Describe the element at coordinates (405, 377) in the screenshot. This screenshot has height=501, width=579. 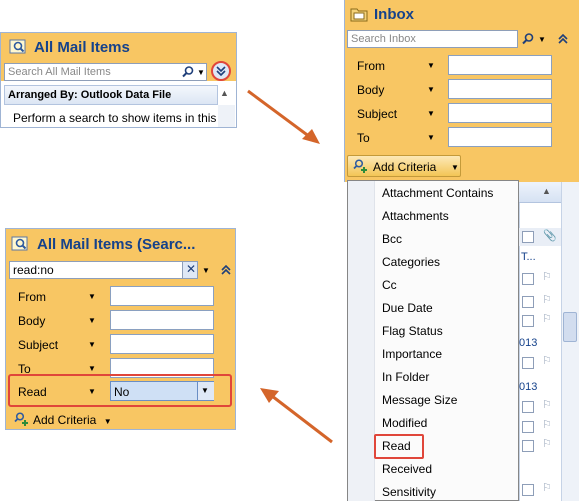
I see `menu-item-in-folder: In Folder` at that location.